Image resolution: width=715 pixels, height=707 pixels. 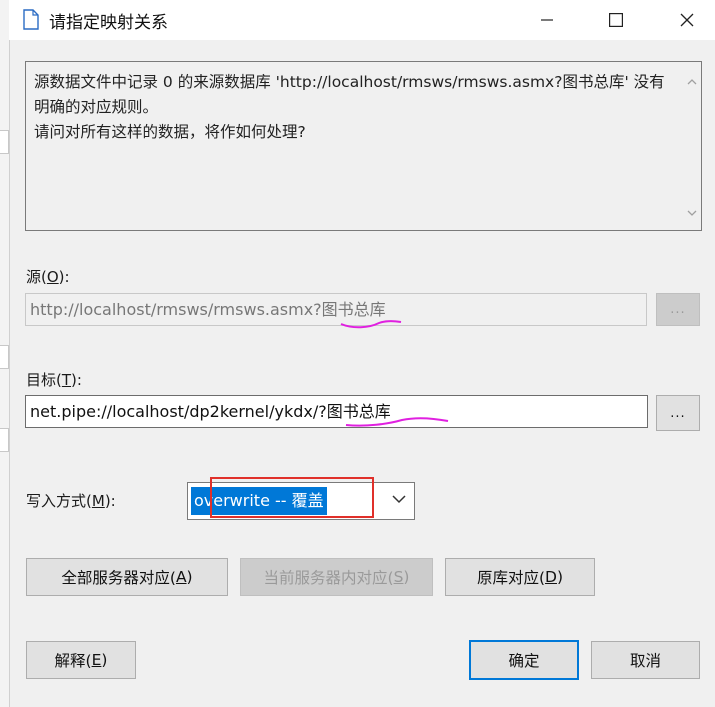 What do you see at coordinates (362, 20) in the screenshot?
I see `title-bar: 请指定映射关系` at bounding box center [362, 20].